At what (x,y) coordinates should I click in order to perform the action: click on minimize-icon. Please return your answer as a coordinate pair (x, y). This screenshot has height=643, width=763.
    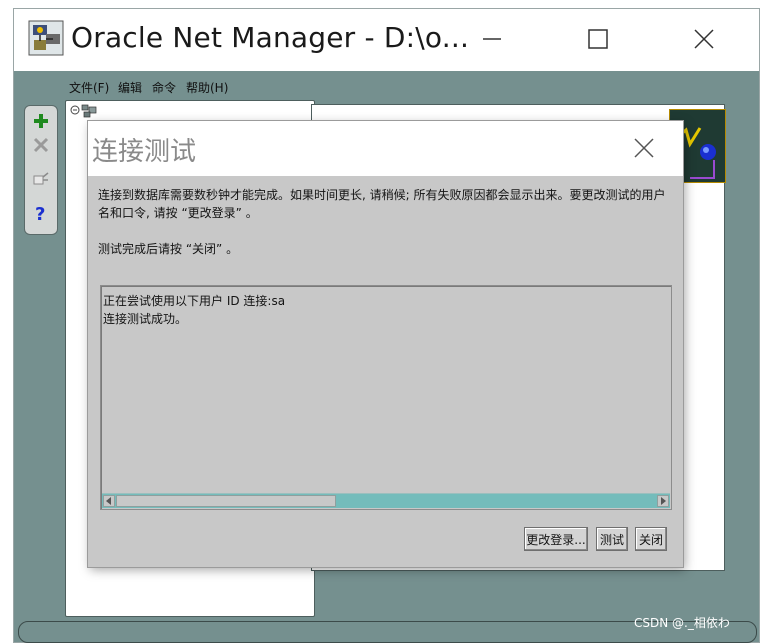
    Looking at the image, I should click on (492, 39).